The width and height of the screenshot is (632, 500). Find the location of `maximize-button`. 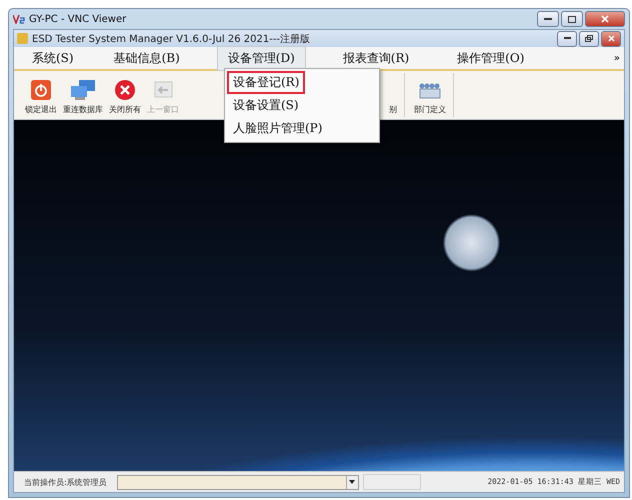

maximize-button is located at coordinates (572, 19).